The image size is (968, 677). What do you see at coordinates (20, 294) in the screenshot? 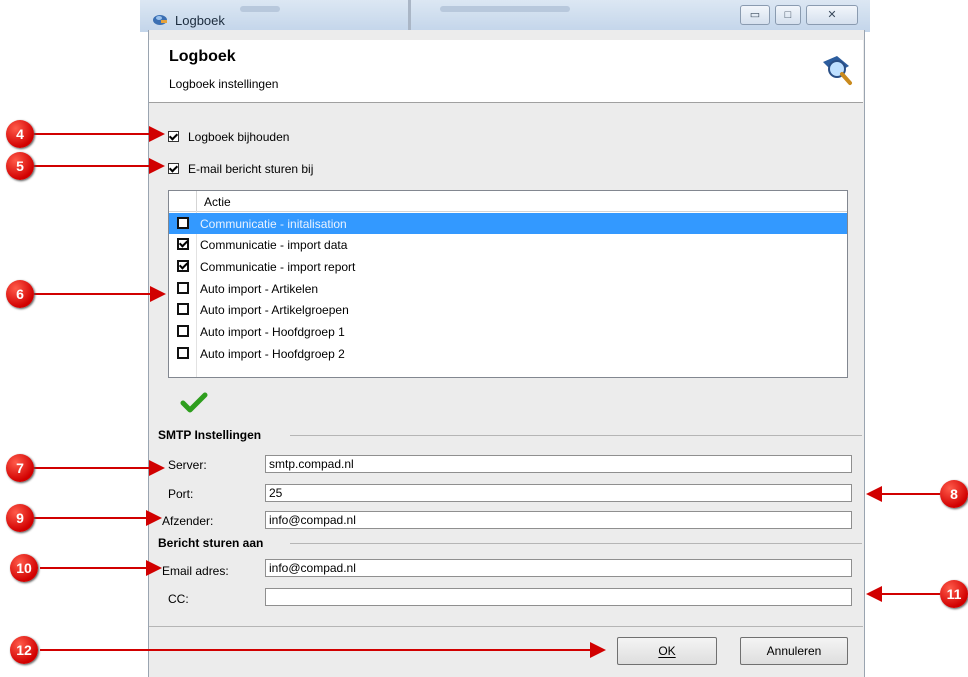
I see `callout-badge: 6` at bounding box center [20, 294].